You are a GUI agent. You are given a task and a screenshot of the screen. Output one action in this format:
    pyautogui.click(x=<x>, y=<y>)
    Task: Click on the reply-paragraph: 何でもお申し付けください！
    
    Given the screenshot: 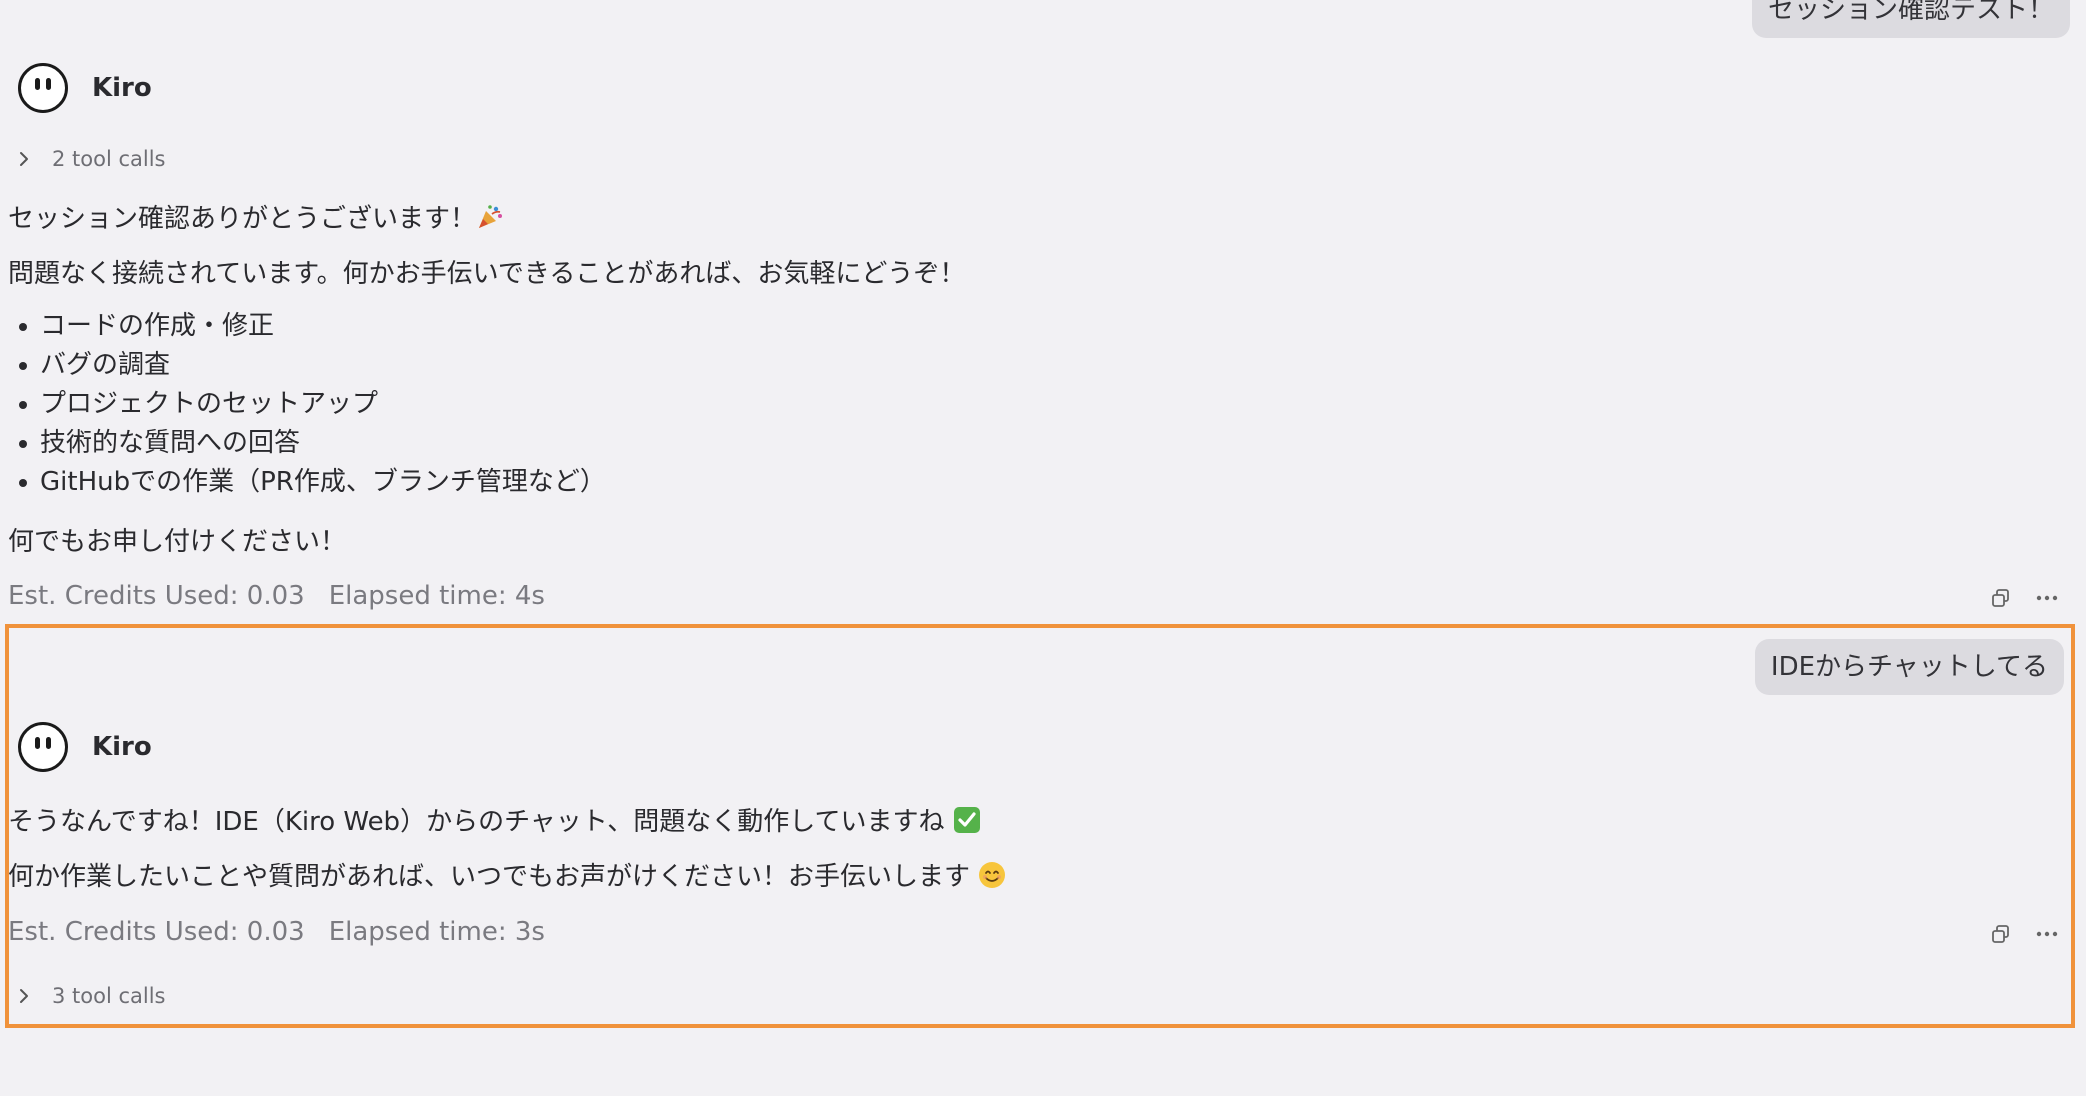 What is the action you would take?
    pyautogui.click(x=177, y=542)
    